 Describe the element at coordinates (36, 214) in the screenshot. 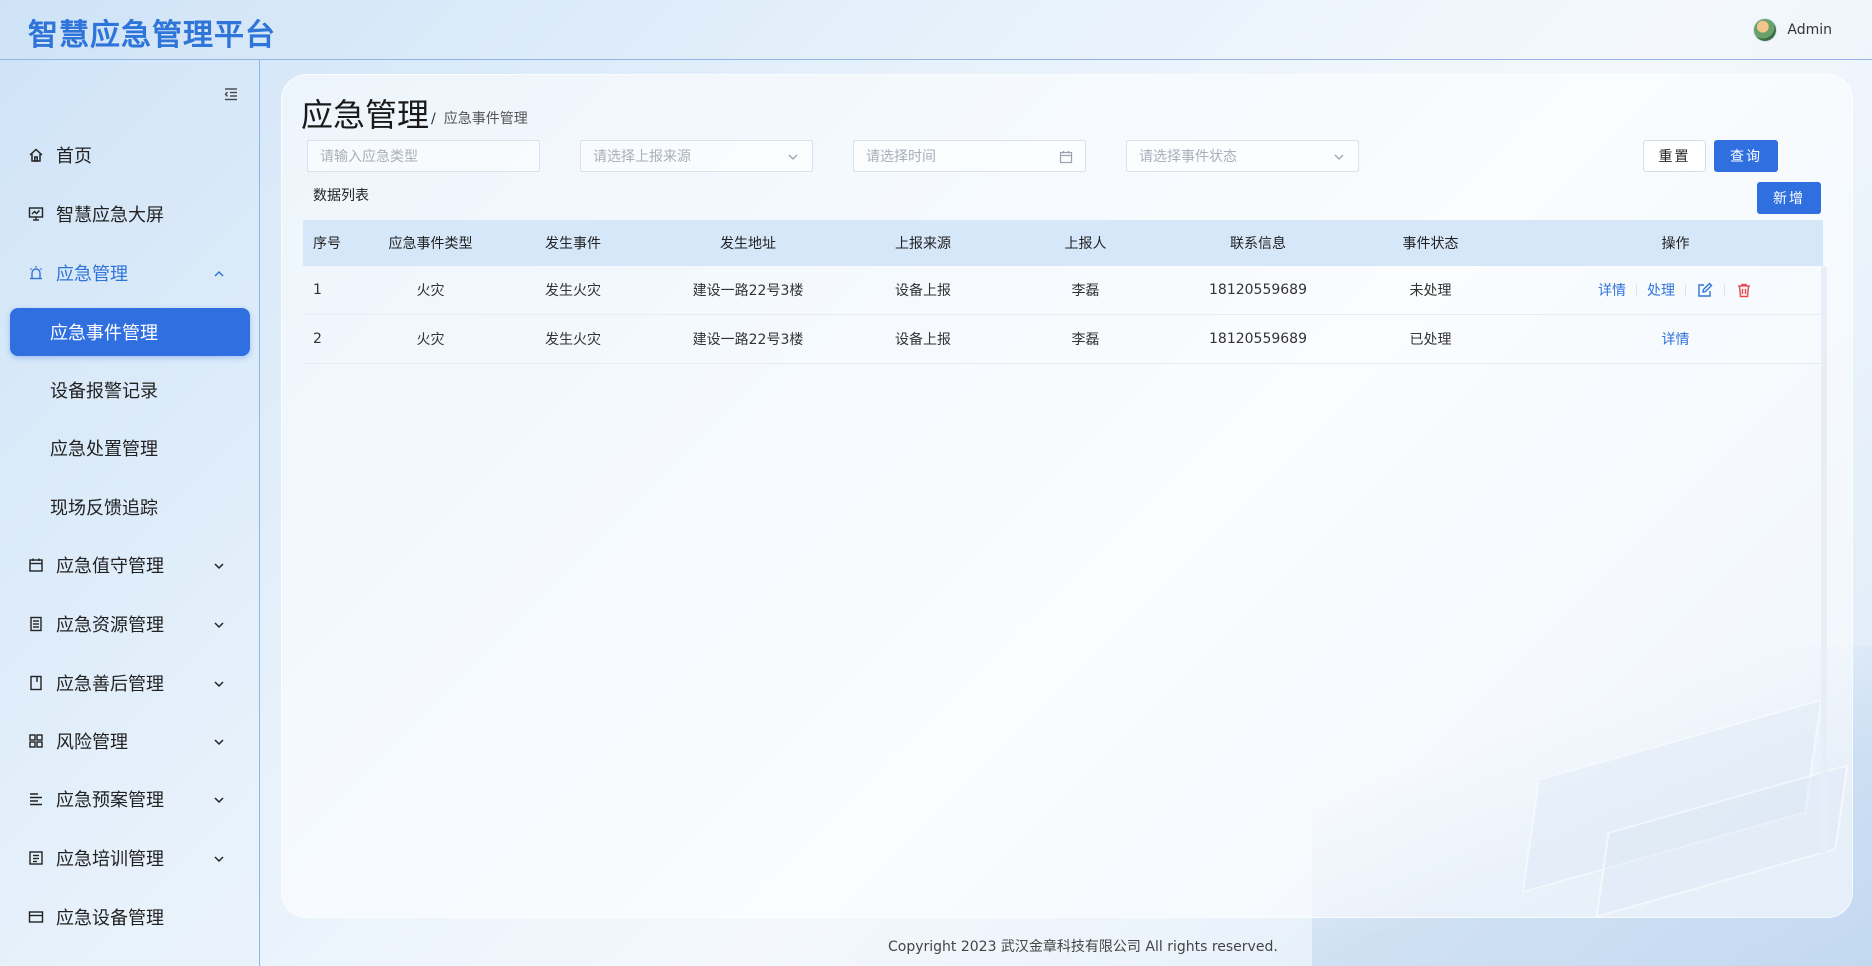

I see `monitor-icon` at that location.